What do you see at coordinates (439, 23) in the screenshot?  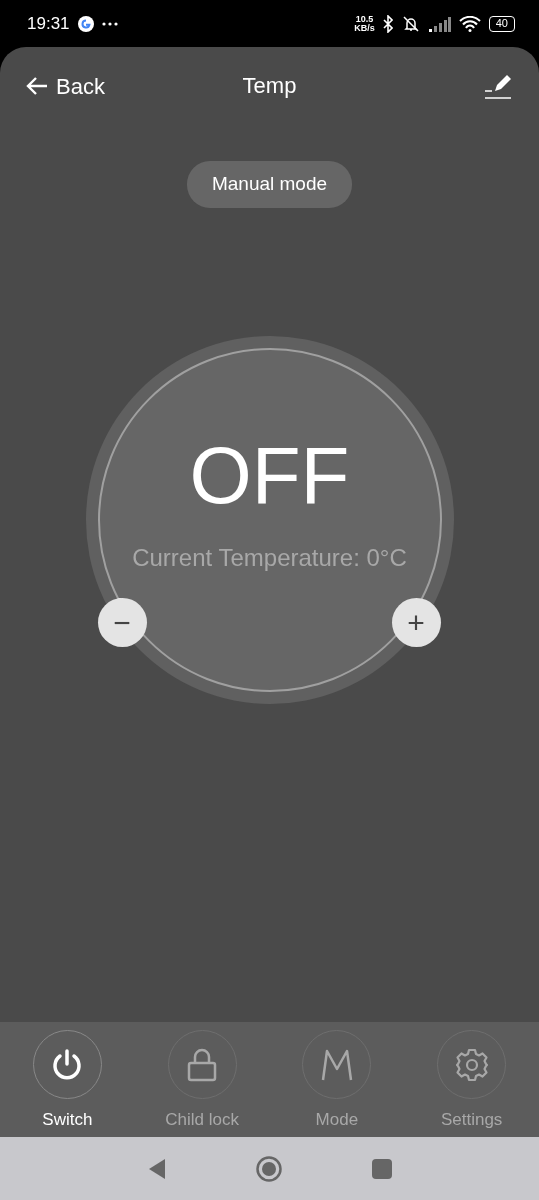 I see `signal-icon` at bounding box center [439, 23].